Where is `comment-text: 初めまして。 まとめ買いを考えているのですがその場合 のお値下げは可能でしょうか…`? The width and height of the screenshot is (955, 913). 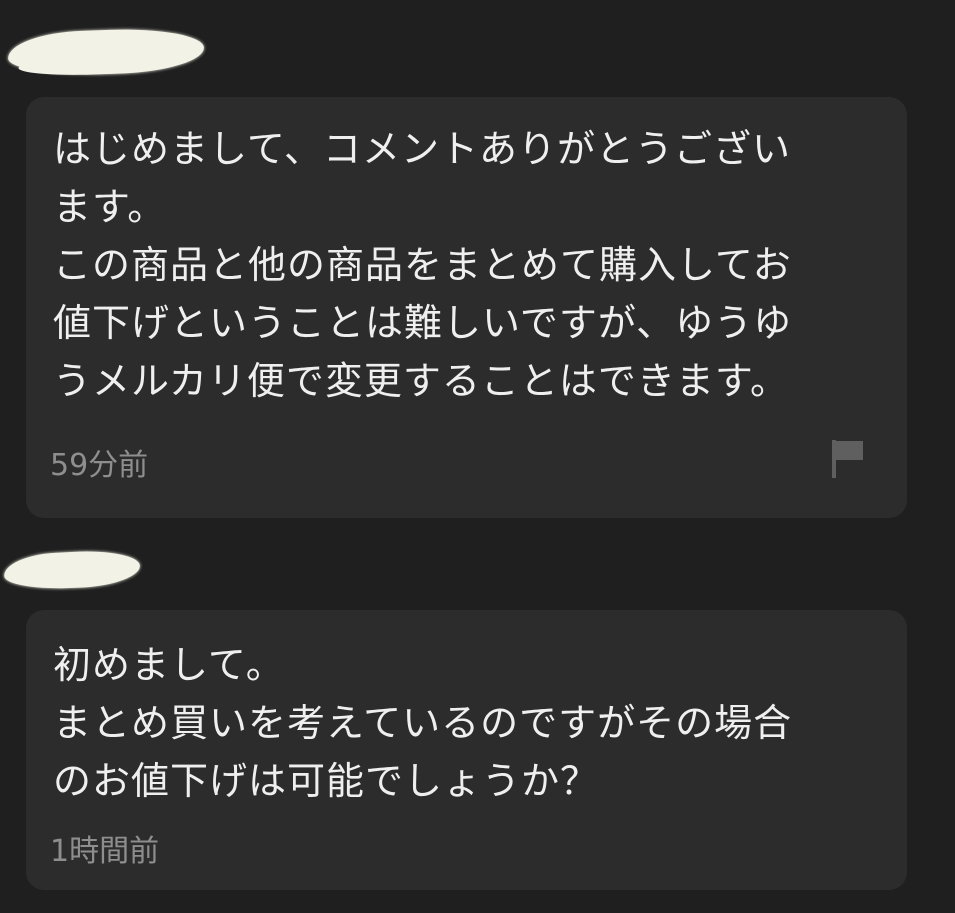 comment-text: 初めまして。 まとめ買いを考えているのですがその場合 のお値下げは可能でしょうか… is located at coordinates (423, 723).